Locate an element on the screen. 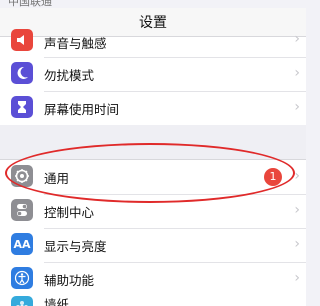 Image resolution: width=320 pixels, height=306 pixels. hourglass-icon is located at coordinates (22, 107).